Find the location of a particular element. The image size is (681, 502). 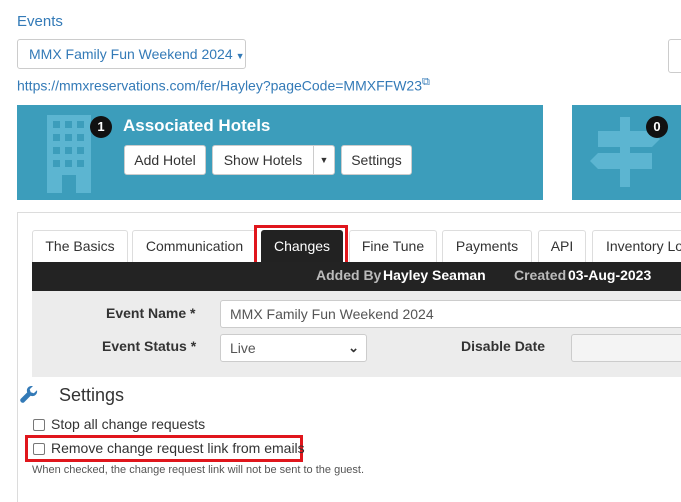

remove-link-label: Remove change request link from emails is located at coordinates (178, 448).